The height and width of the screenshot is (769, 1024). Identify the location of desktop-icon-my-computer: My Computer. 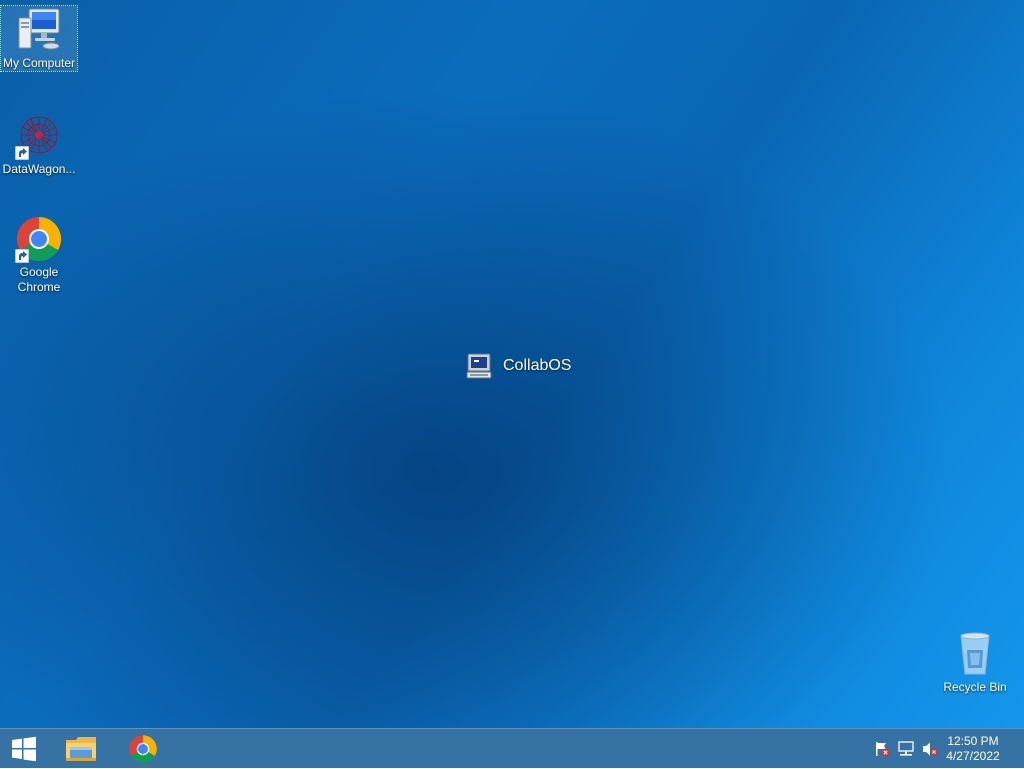
(39, 38).